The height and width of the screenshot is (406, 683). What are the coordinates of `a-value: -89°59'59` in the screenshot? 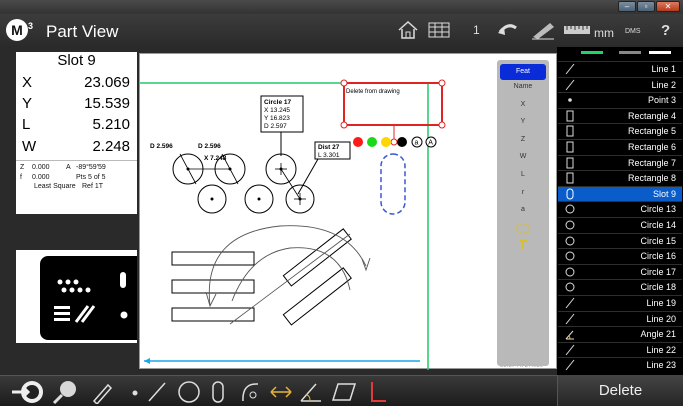 It's located at (91, 167).